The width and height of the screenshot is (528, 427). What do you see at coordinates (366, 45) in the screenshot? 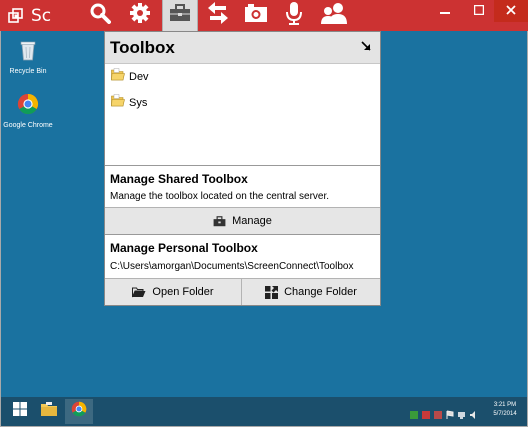
I see `collapse-arrow-icon` at bounding box center [366, 45].